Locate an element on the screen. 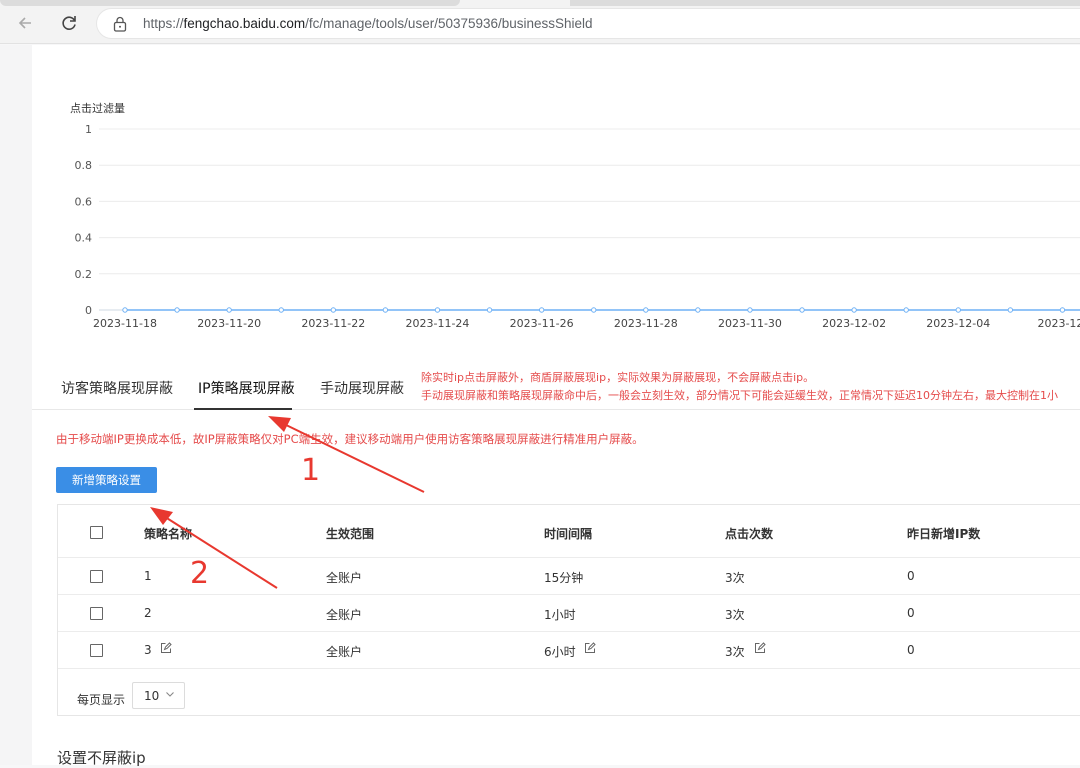  y-tick-label: 1 is located at coordinates (88, 129).